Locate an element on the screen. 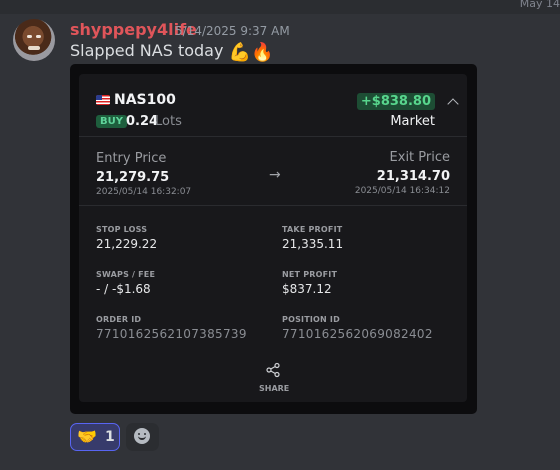  reaction-count: 1 is located at coordinates (110, 437).